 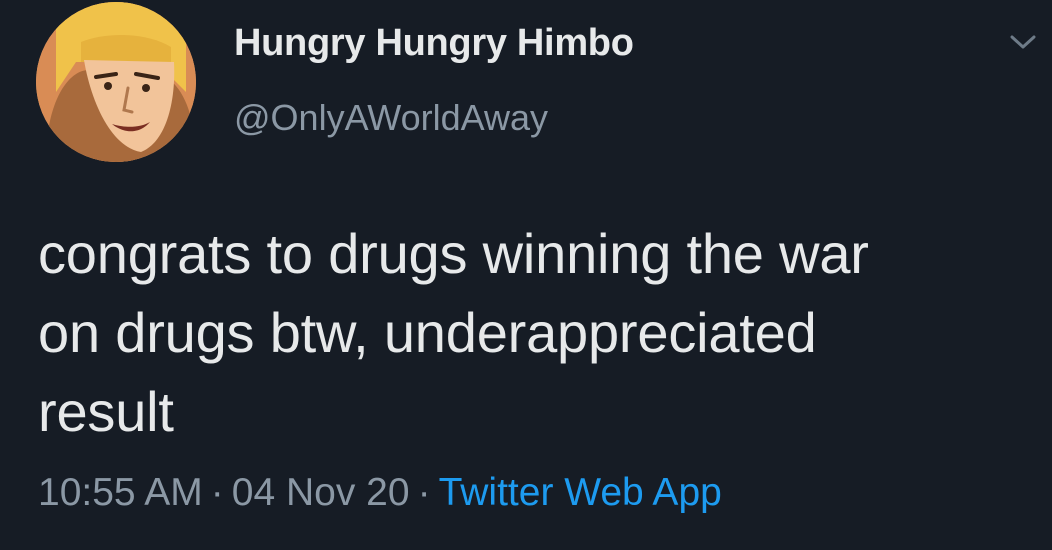 I want to click on cartoon-face-avatar-icon, so click(x=116, y=82).